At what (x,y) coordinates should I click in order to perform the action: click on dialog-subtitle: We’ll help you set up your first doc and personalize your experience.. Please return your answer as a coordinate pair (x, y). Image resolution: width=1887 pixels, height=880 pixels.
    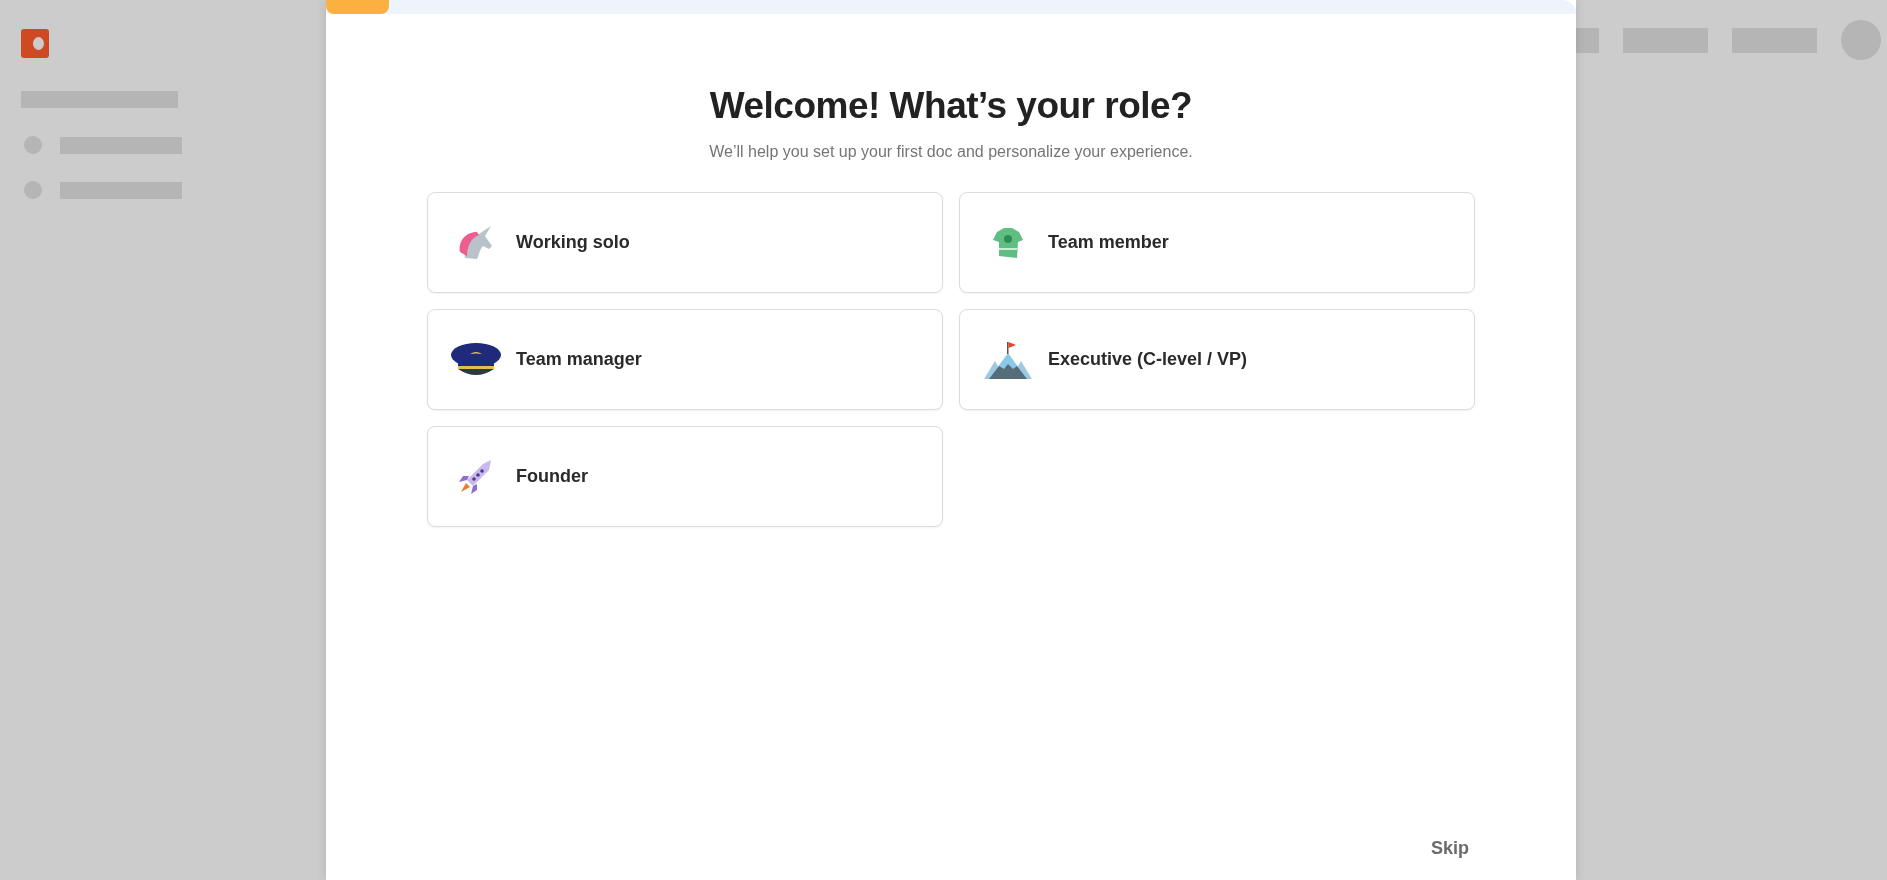
    Looking at the image, I should click on (951, 152).